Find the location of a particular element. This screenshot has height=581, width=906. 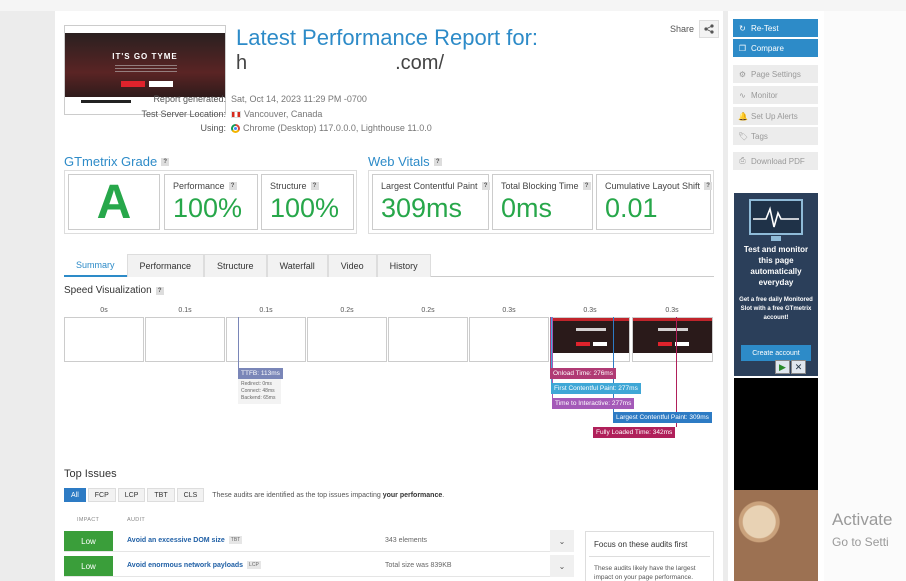

monitor-button: ∿ Monitor is located at coordinates (775, 95).